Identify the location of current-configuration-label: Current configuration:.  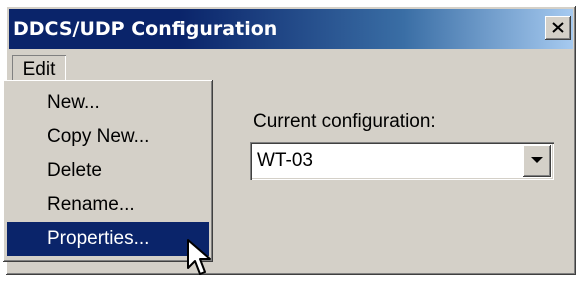
(344, 121).